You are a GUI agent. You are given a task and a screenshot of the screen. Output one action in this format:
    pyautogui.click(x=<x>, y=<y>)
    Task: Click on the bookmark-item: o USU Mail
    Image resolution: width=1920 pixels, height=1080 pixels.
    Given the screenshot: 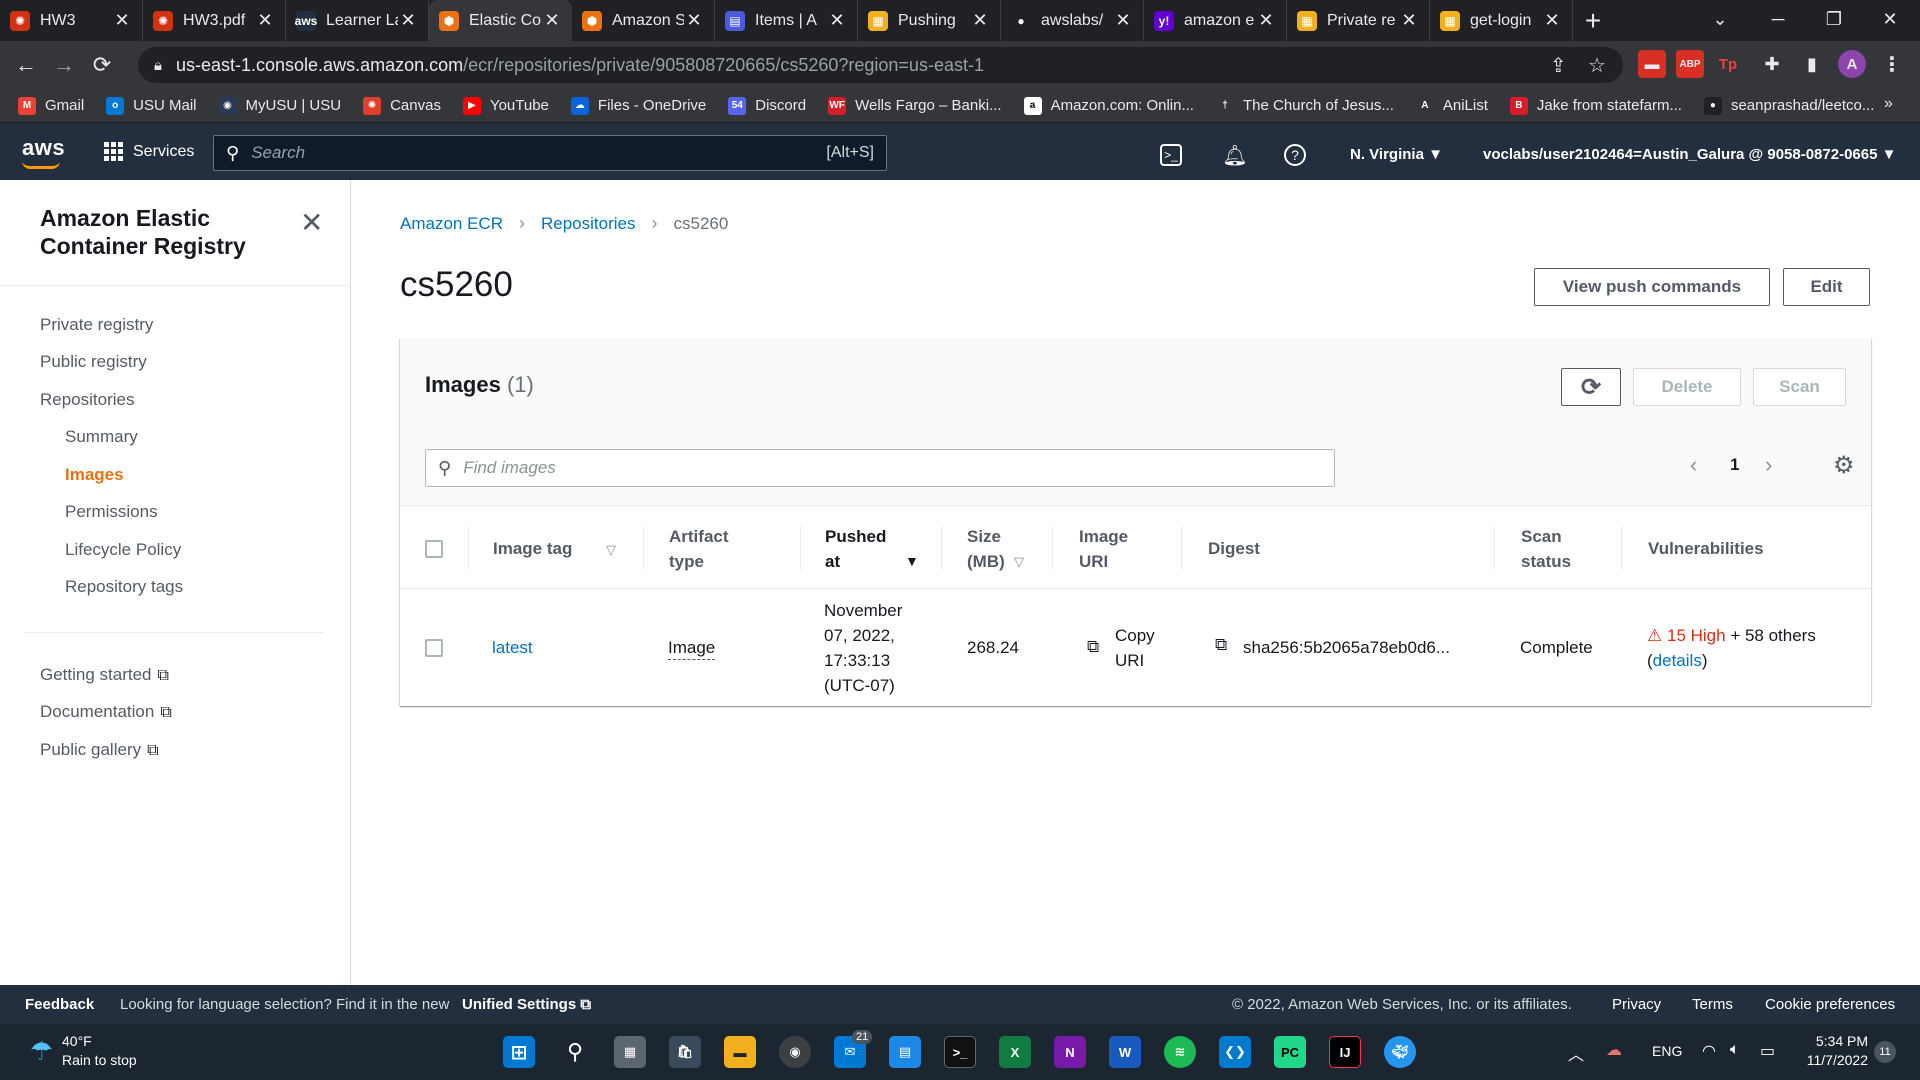 What is the action you would take?
    pyautogui.click(x=151, y=105)
    